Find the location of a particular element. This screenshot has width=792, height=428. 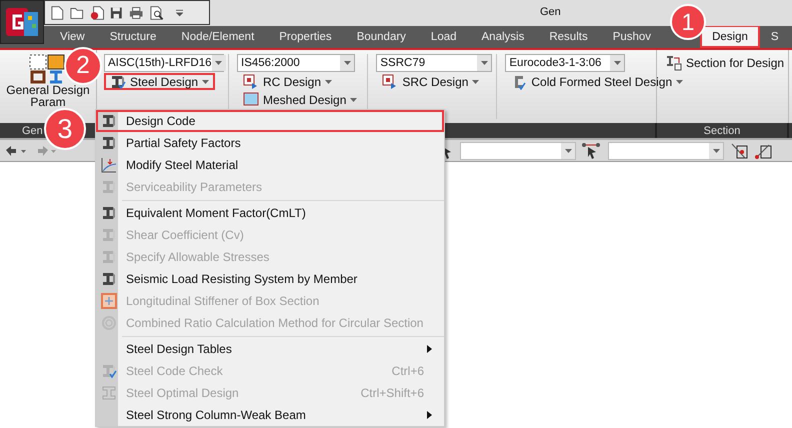

element-select-field is located at coordinates (666, 151).